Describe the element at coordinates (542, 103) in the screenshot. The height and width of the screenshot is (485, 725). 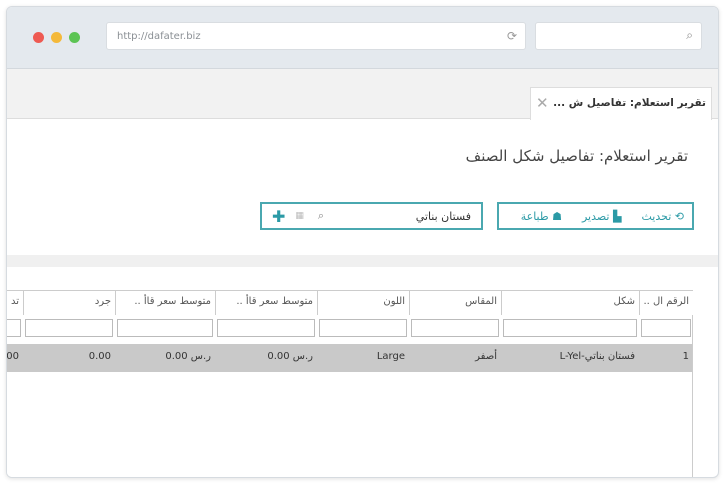
I see `close-tab-icon: ✕` at that location.